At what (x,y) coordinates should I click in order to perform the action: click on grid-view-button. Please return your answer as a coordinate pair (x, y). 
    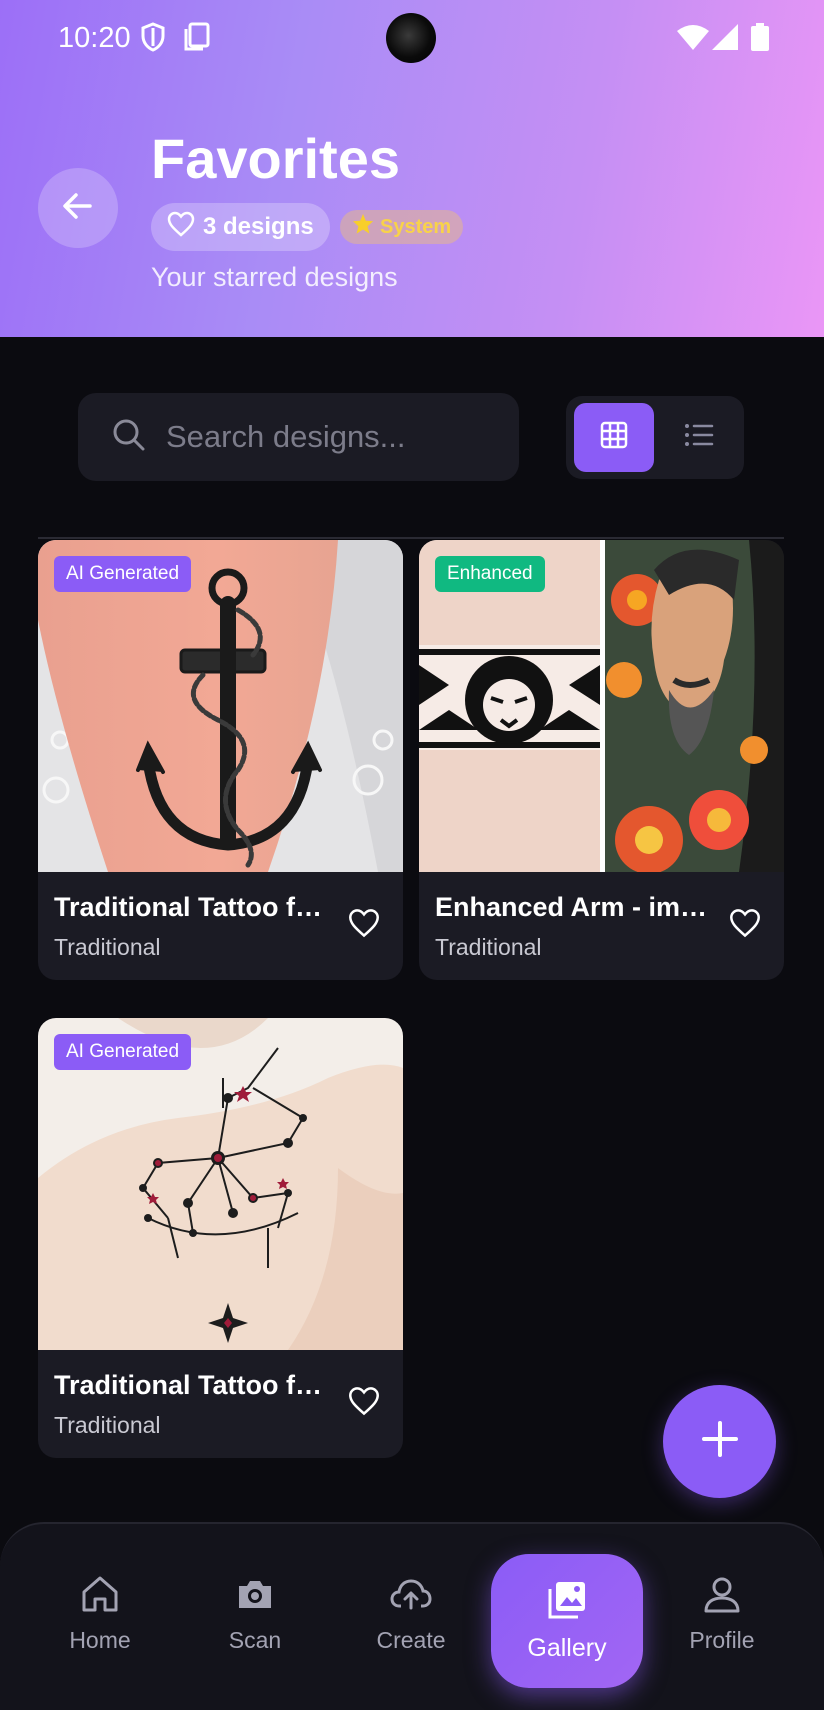
    Looking at the image, I should click on (614, 437).